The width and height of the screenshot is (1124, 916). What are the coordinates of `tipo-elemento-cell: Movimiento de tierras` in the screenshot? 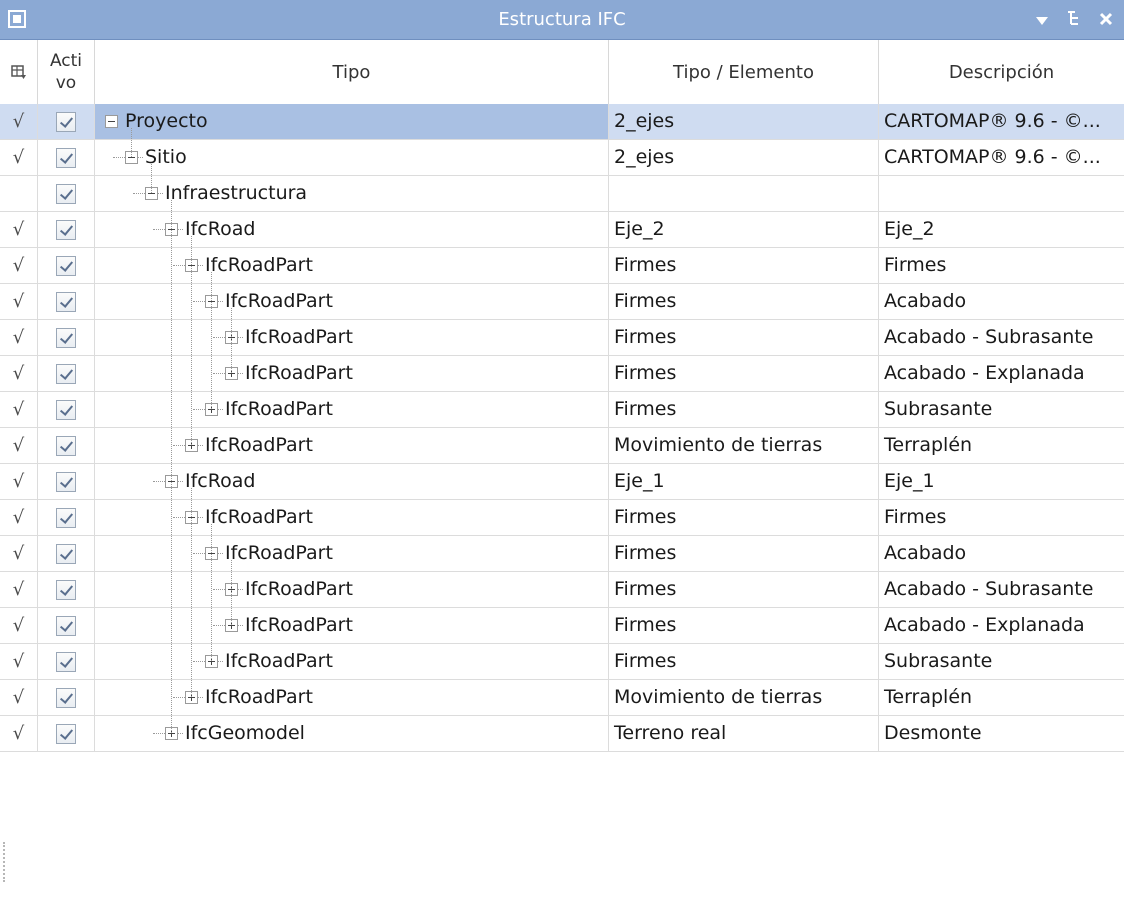 It's located at (744, 445).